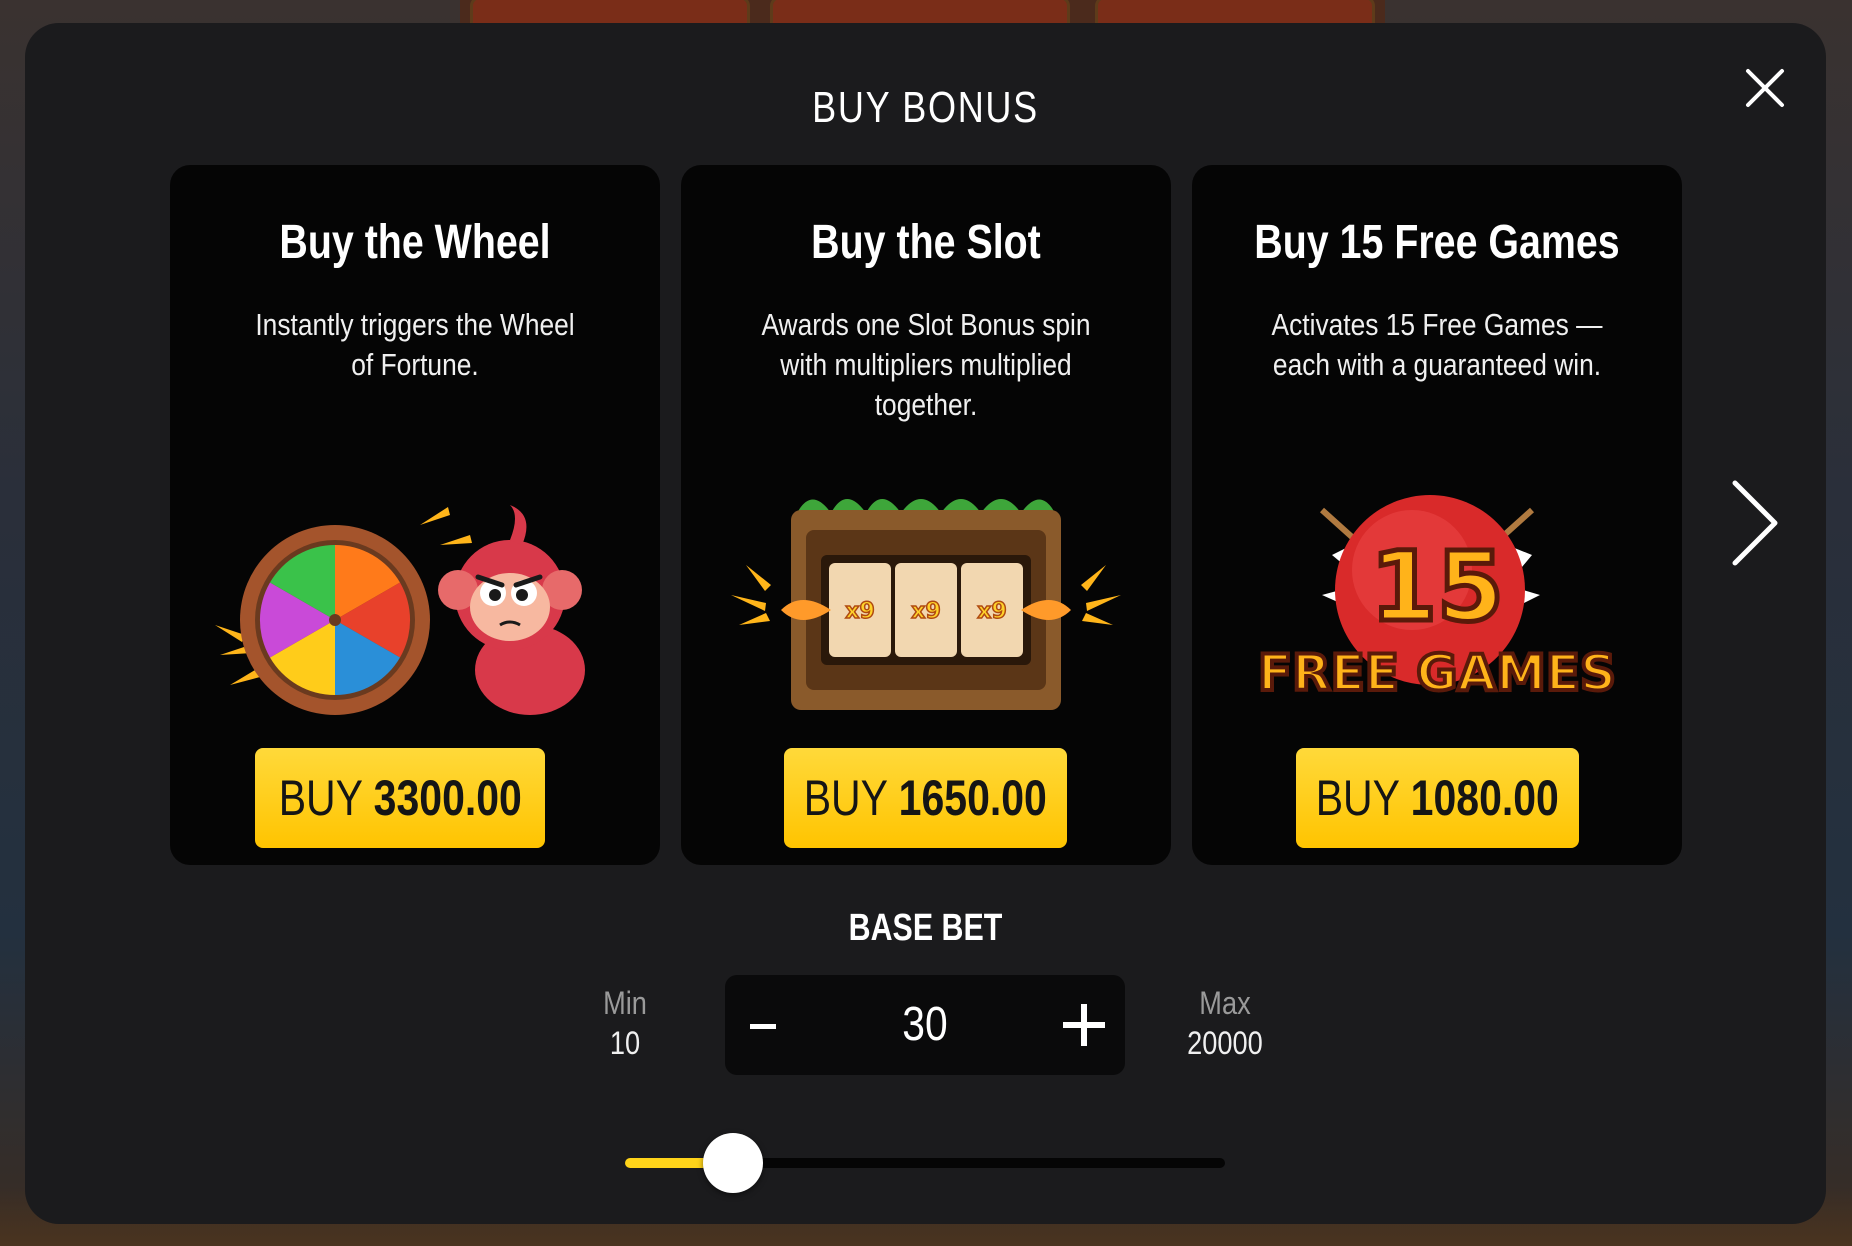 This screenshot has height=1246, width=1852. I want to click on wheel-of-fortune-monkey-image, so click(415, 600).